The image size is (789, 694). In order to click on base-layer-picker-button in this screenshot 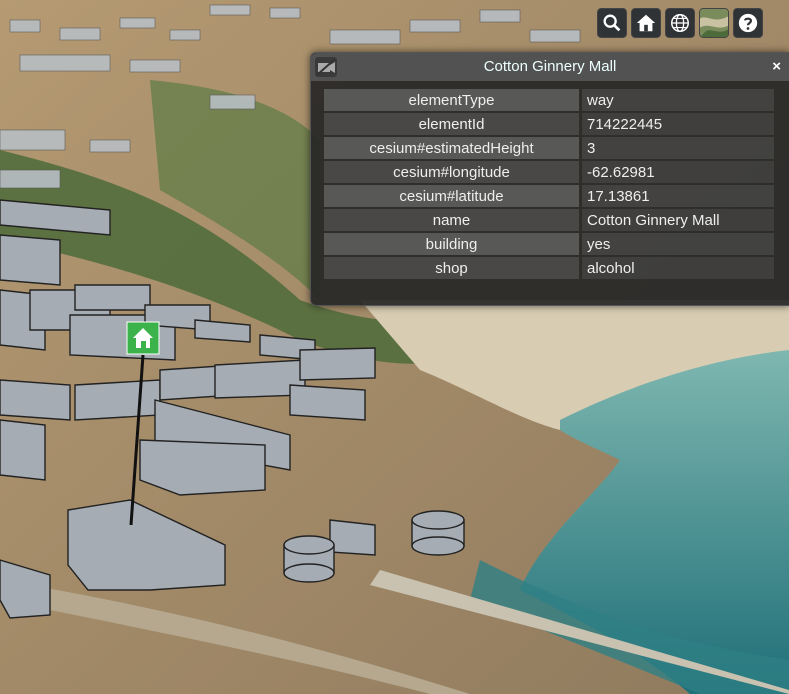, I will do `click(714, 23)`.